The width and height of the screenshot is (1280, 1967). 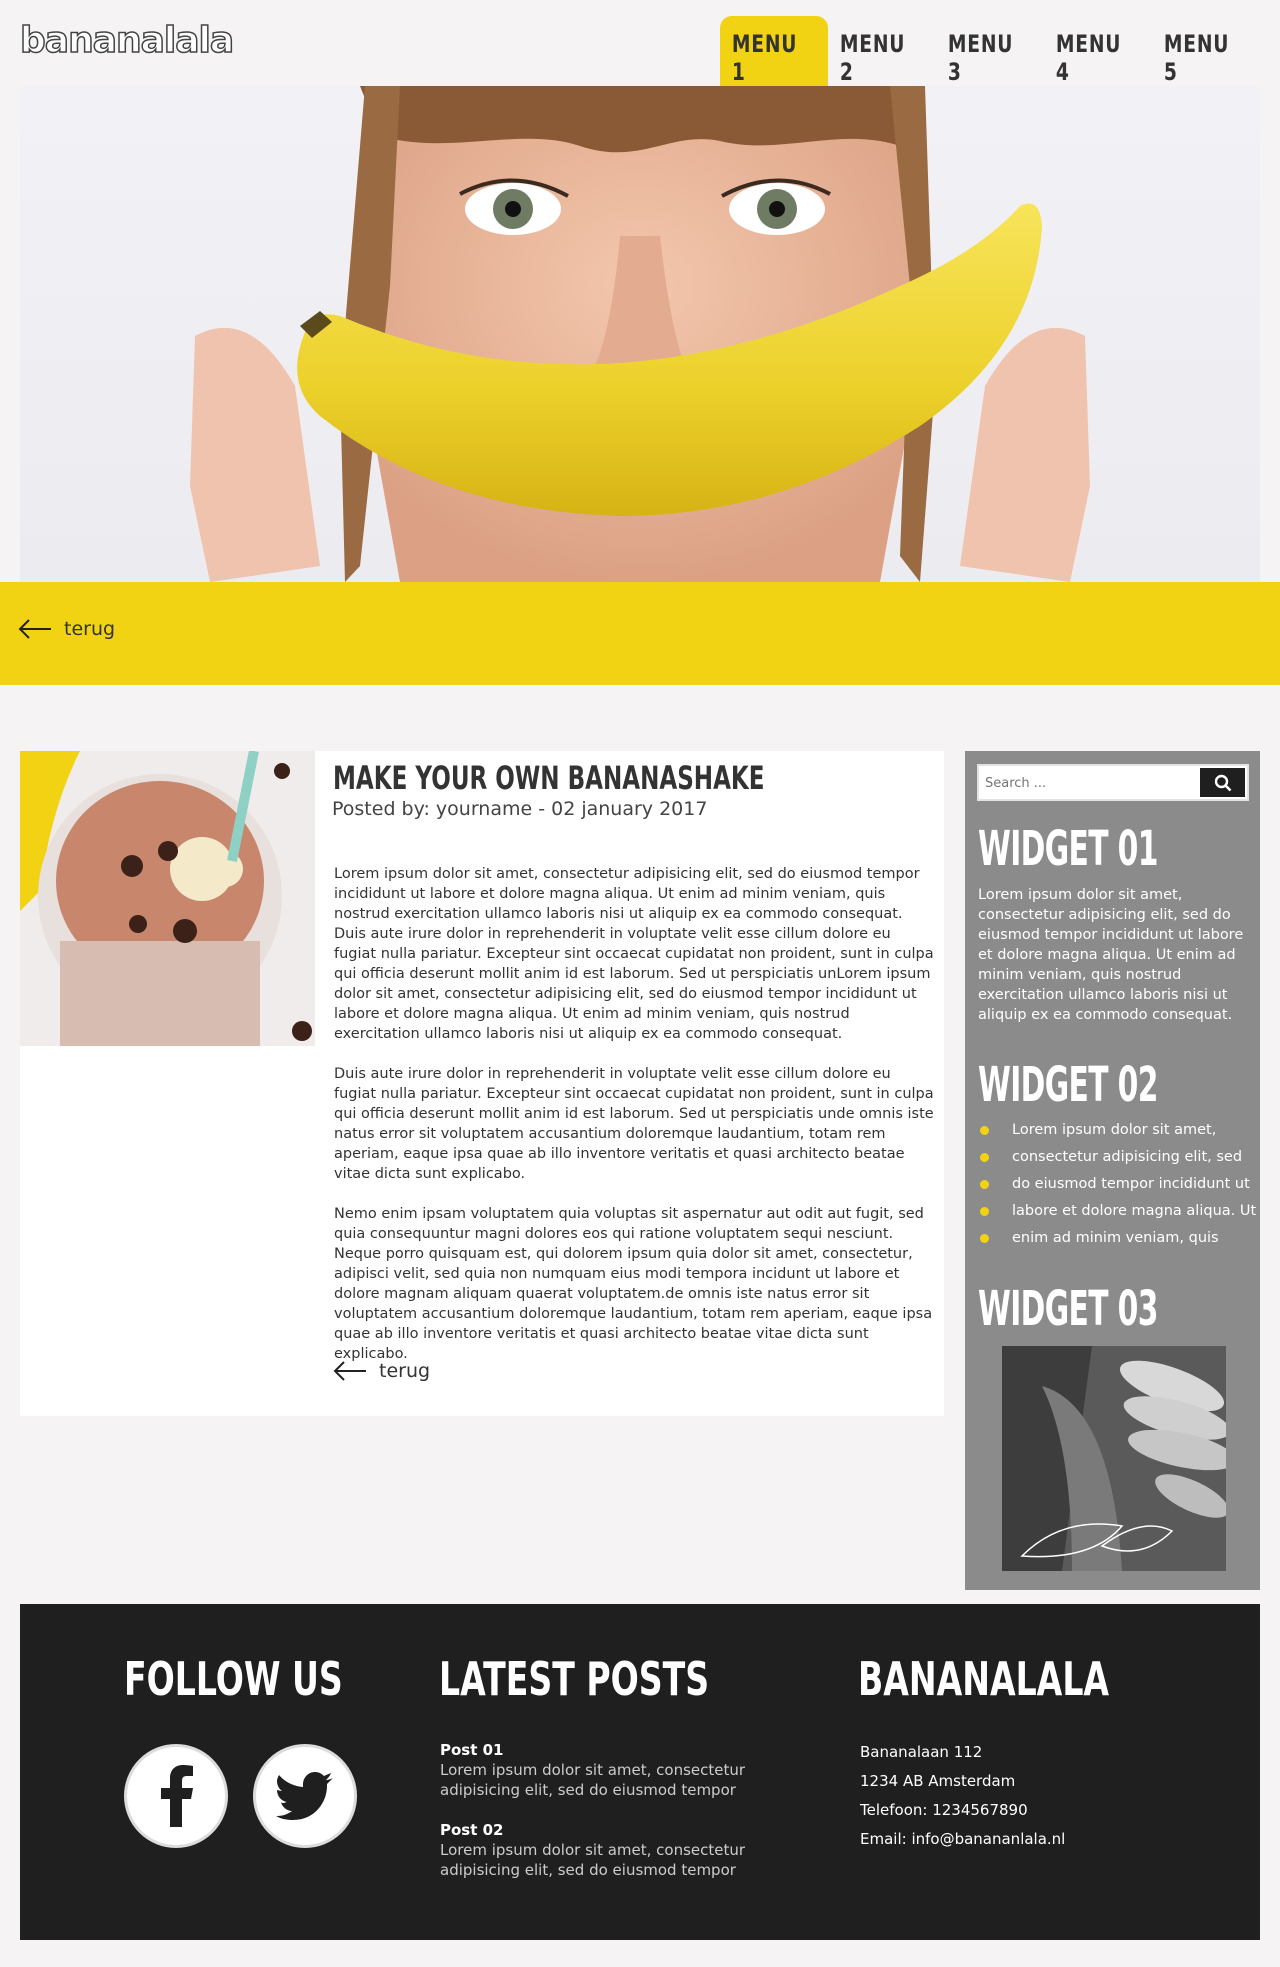 I want to click on back-link-bottom: terug, so click(x=381, y=1371).